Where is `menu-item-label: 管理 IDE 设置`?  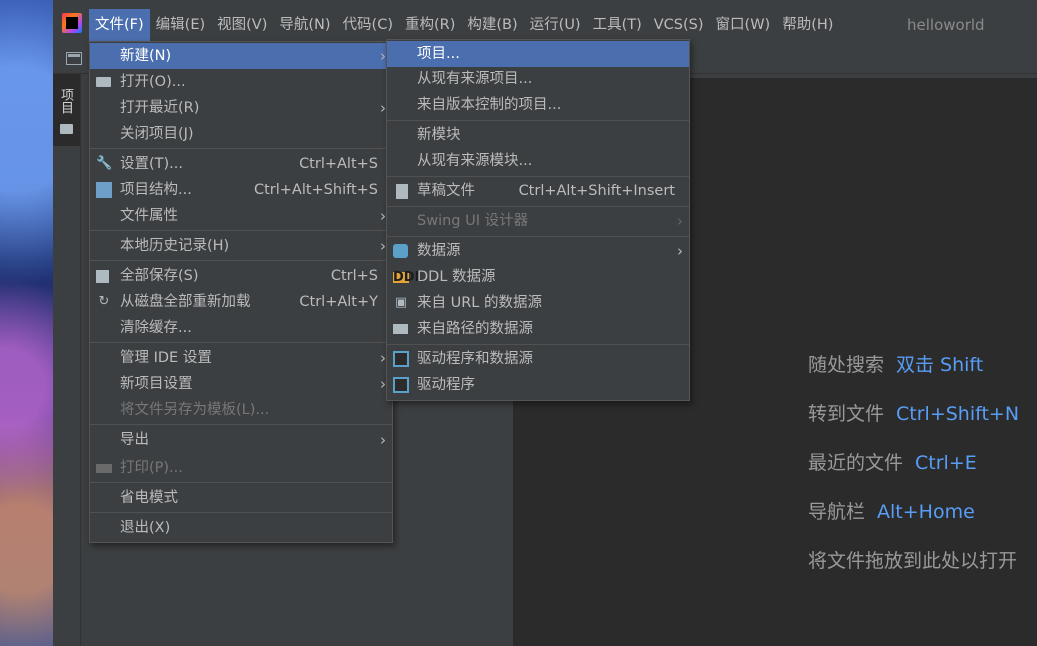
menu-item-label: 管理 IDE 设置 is located at coordinates (166, 358).